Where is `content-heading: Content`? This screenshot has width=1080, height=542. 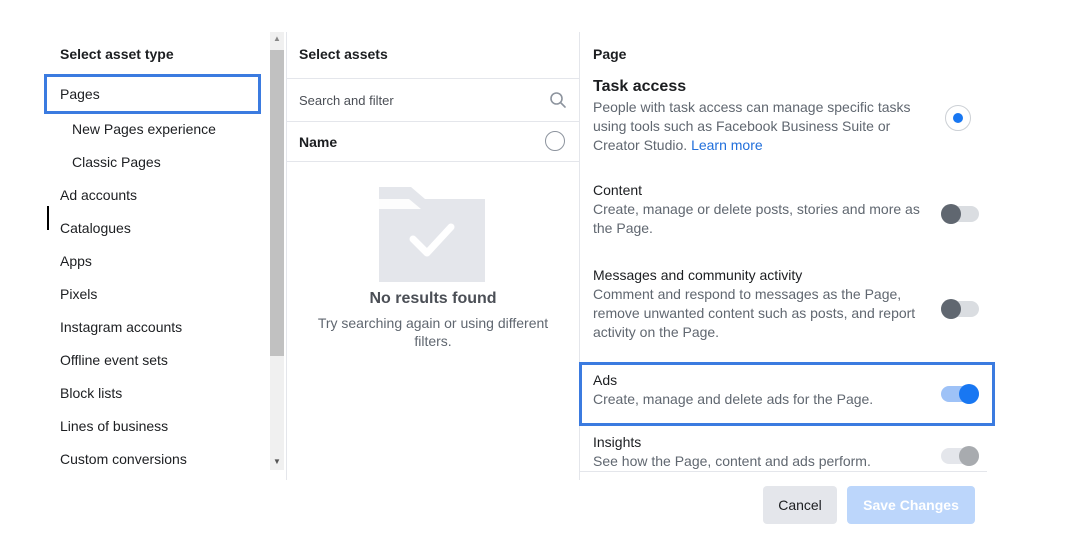
content-heading: Content is located at coordinates (618, 190).